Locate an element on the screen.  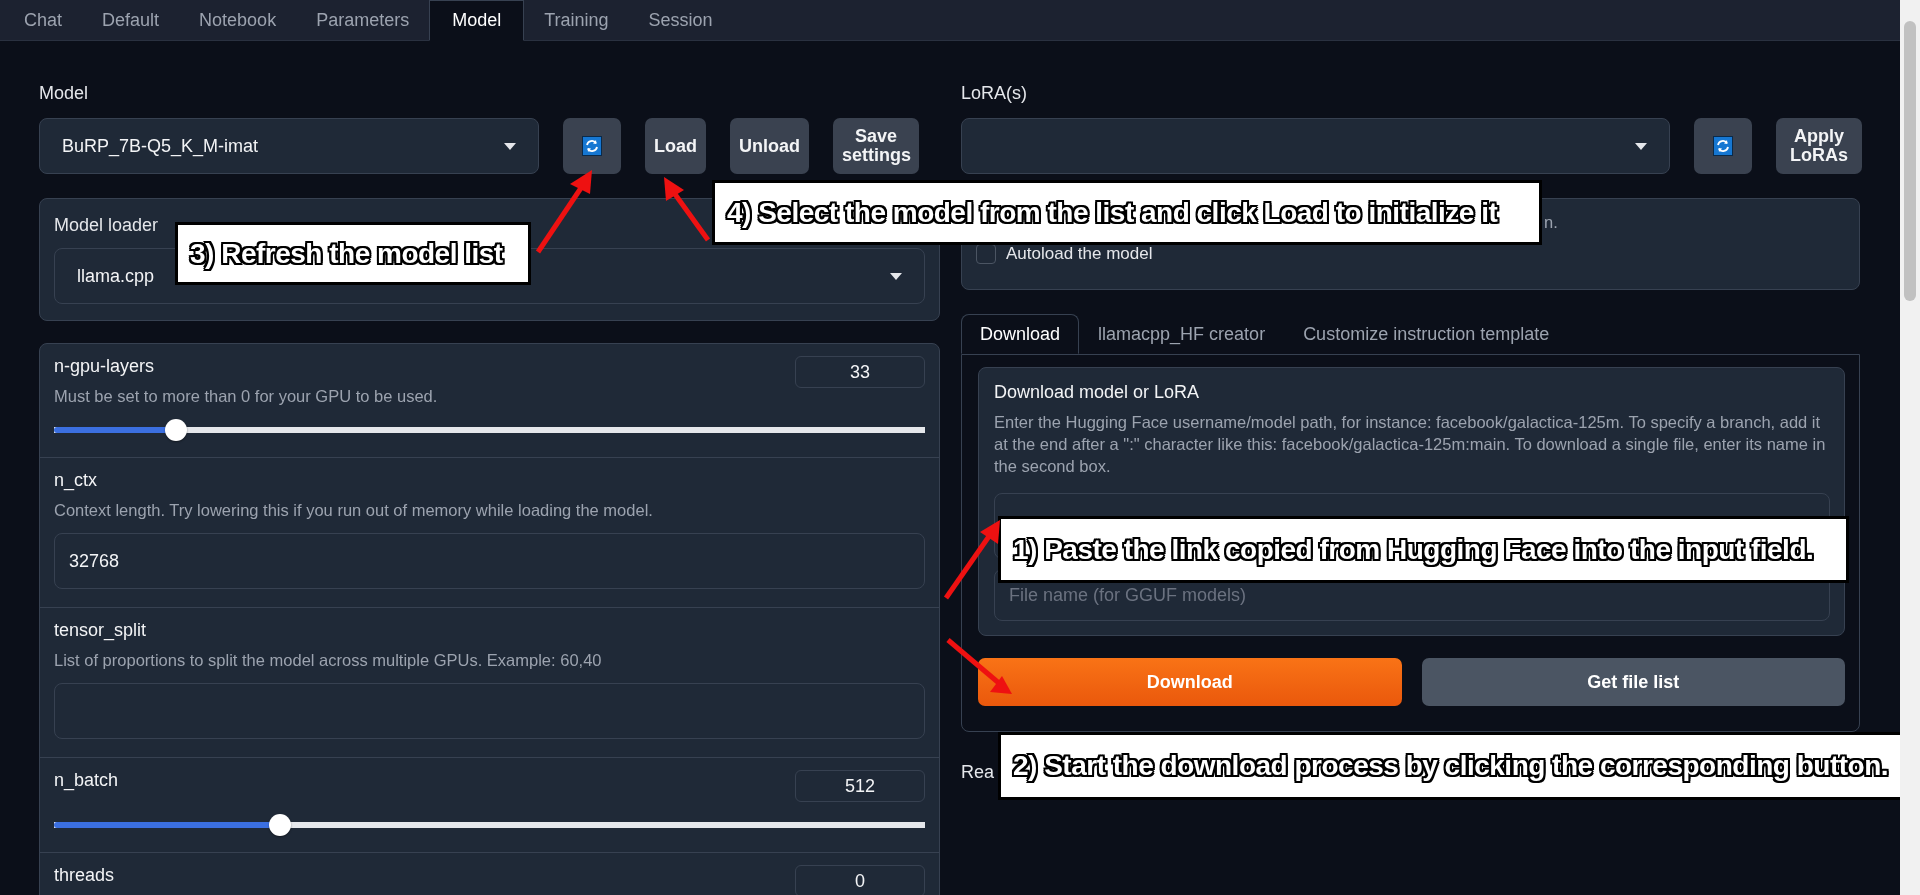
annotation-tooltip: 2) Start the download process by clicking the corresponding button. is located at coordinates (1449, 766).